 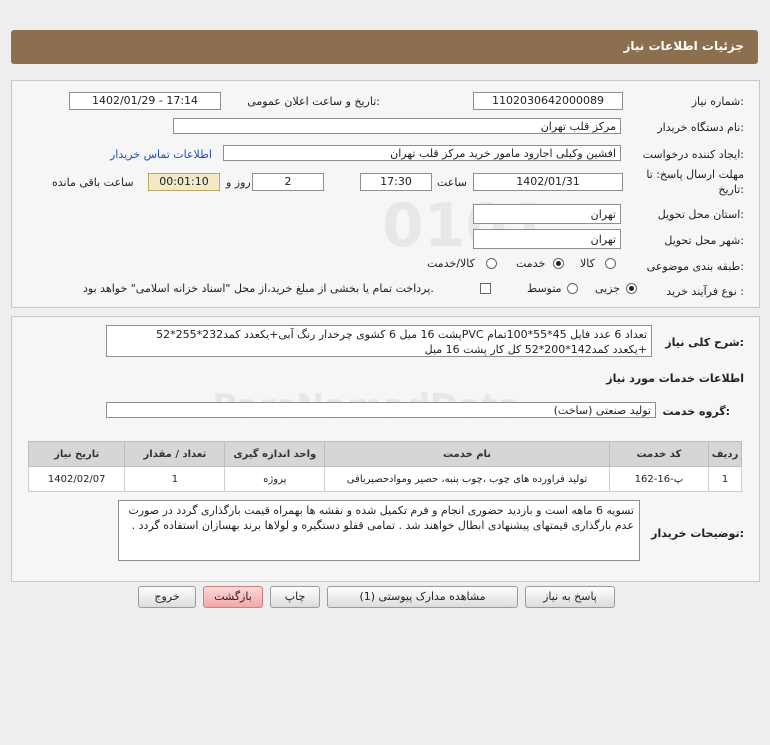 What do you see at coordinates (397, 126) in the screenshot?
I see `buyer-org-field: مرکز قلب تهران` at bounding box center [397, 126].